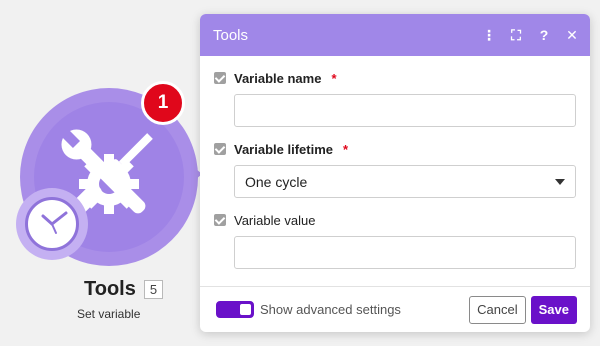 The image size is (600, 346). I want to click on variable-name-input, so click(405, 110).